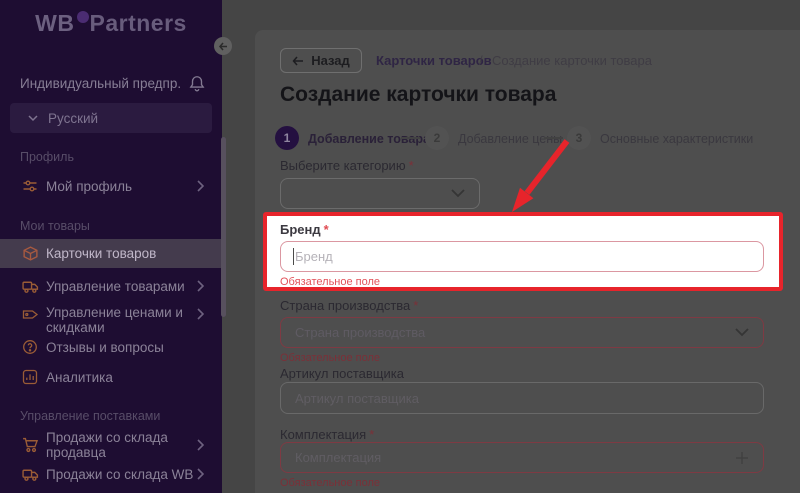  Describe the element at coordinates (47, 157) in the screenshot. I see `section-title-profile: Профиль` at that location.